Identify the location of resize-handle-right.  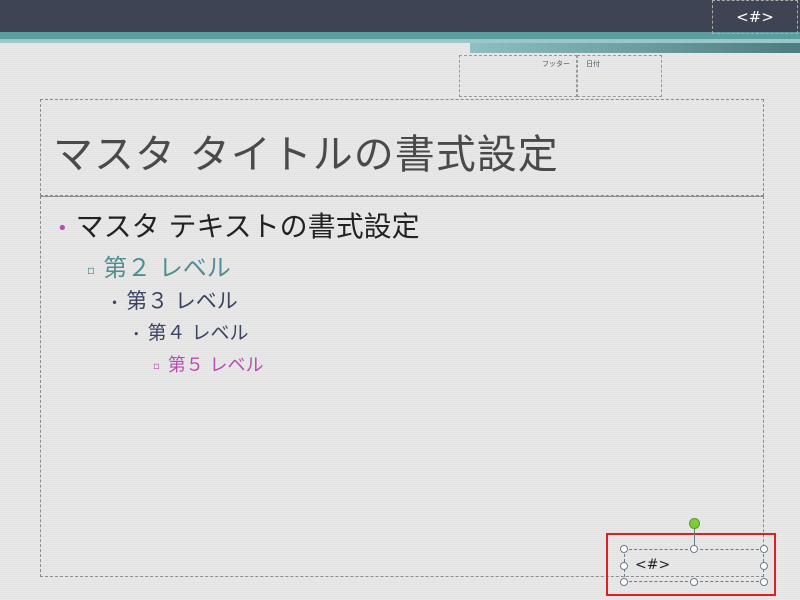
(764, 566).